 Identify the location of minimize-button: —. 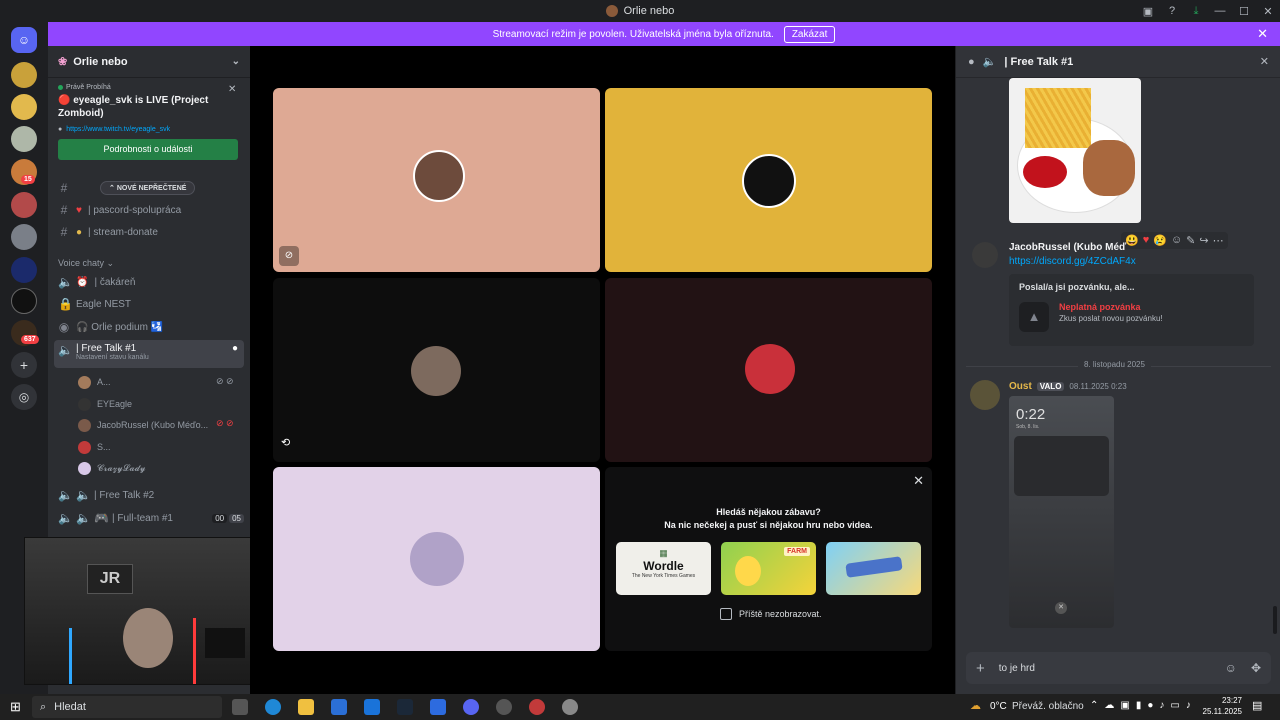
(1220, 11).